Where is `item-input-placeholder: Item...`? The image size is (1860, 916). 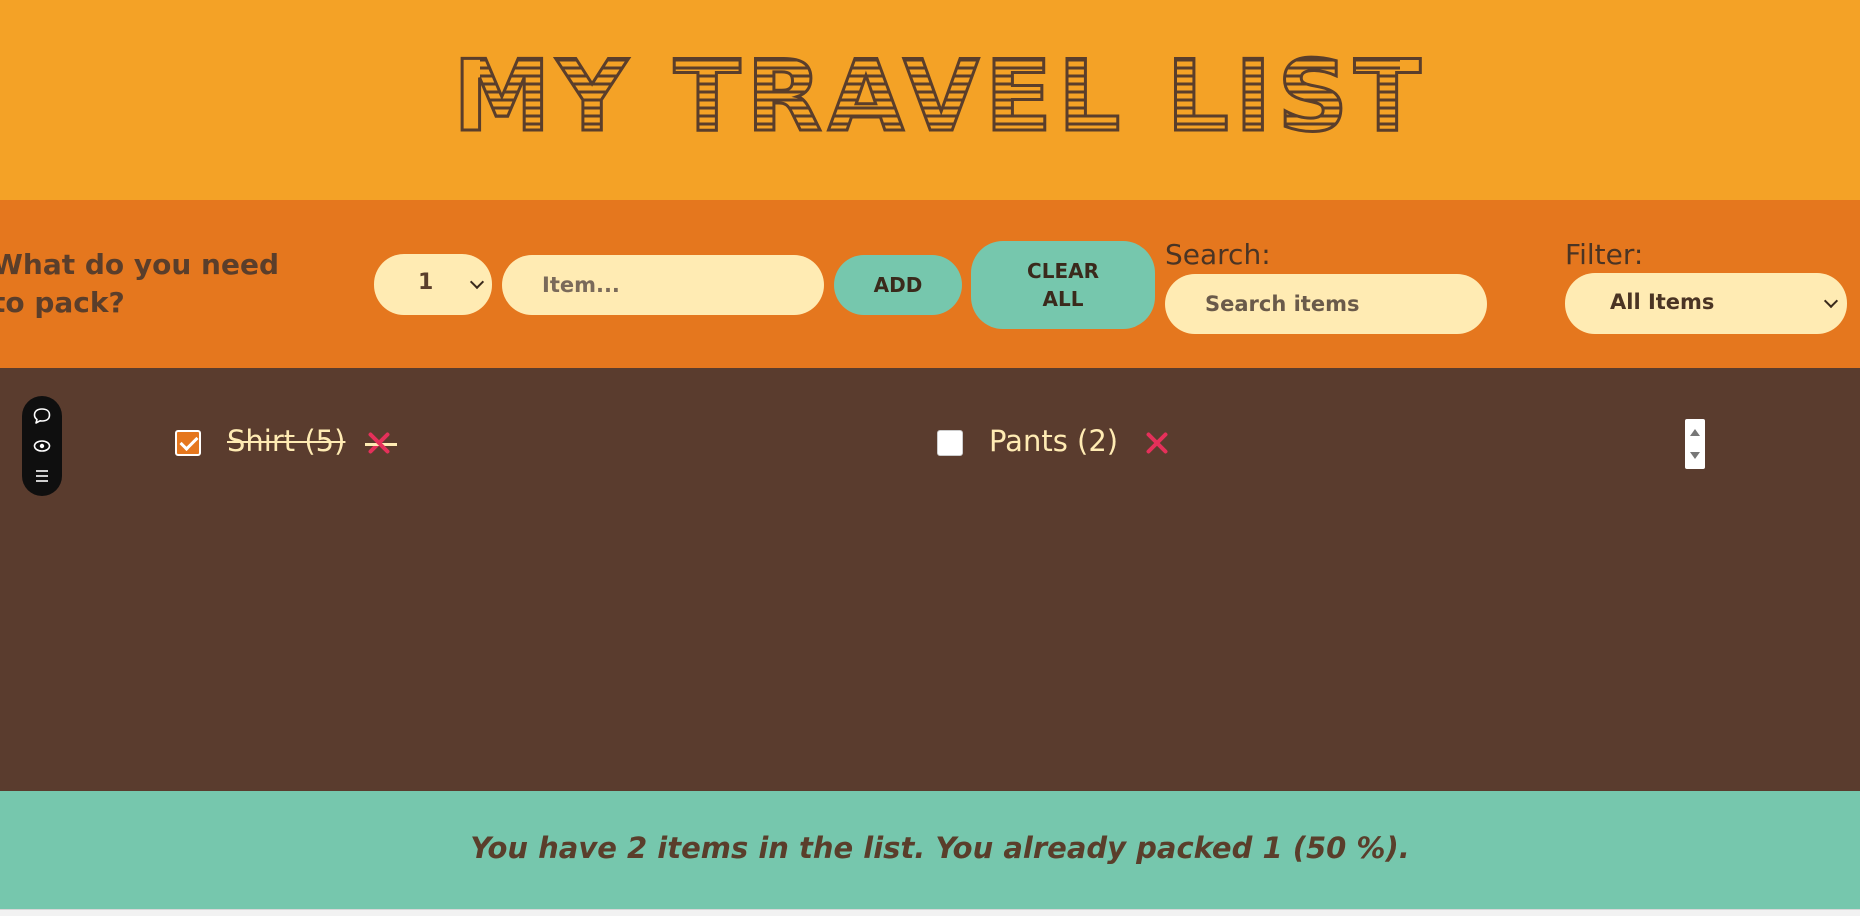 item-input-placeholder: Item... is located at coordinates (581, 285).